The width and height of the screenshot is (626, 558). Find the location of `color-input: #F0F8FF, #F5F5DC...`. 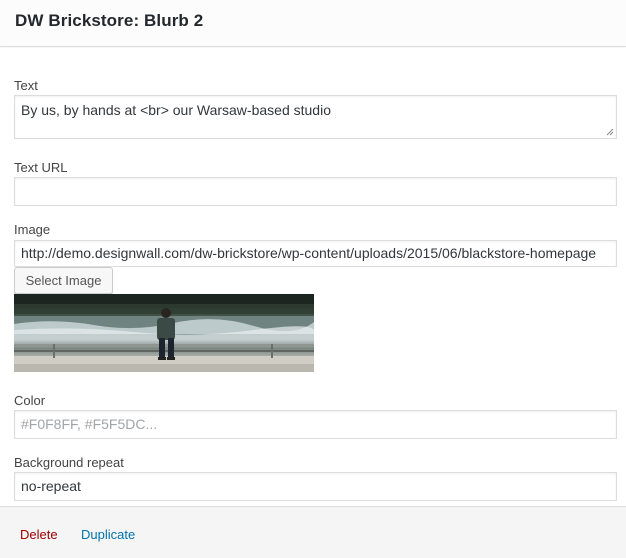

color-input: #F0F8FF, #F5F5DC... is located at coordinates (315, 424).